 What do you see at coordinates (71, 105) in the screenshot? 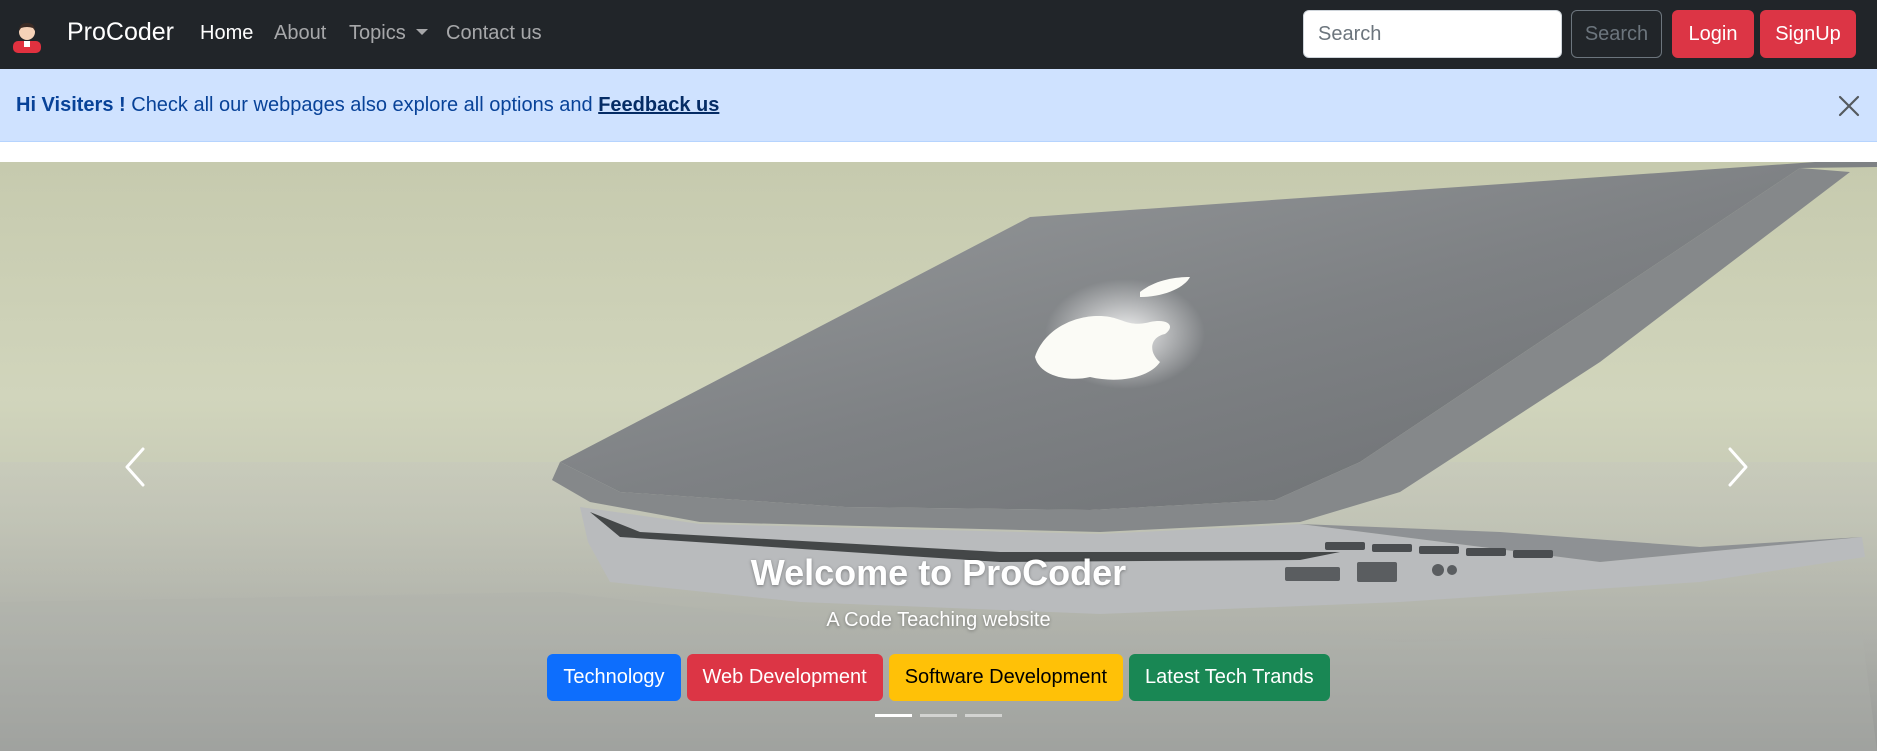
I see `alert-greeting: Hi Visiters !` at bounding box center [71, 105].